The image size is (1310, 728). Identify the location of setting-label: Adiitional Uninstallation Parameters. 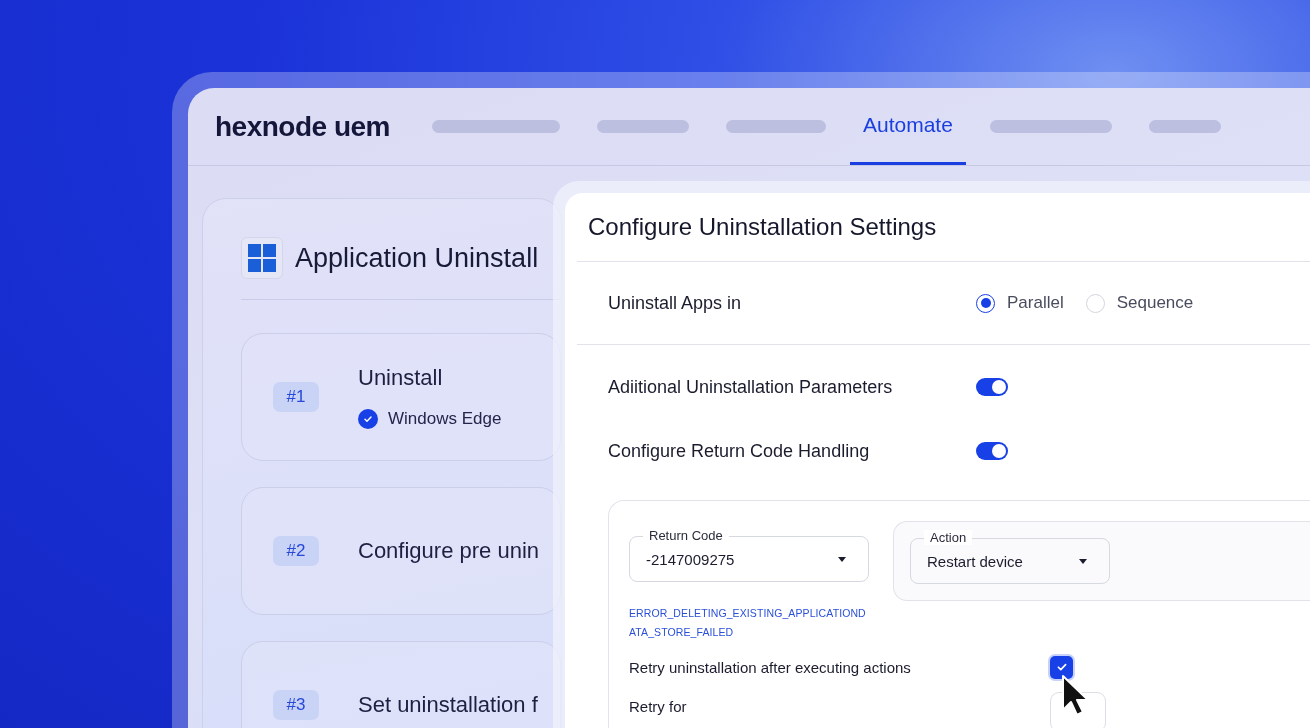
(751, 387).